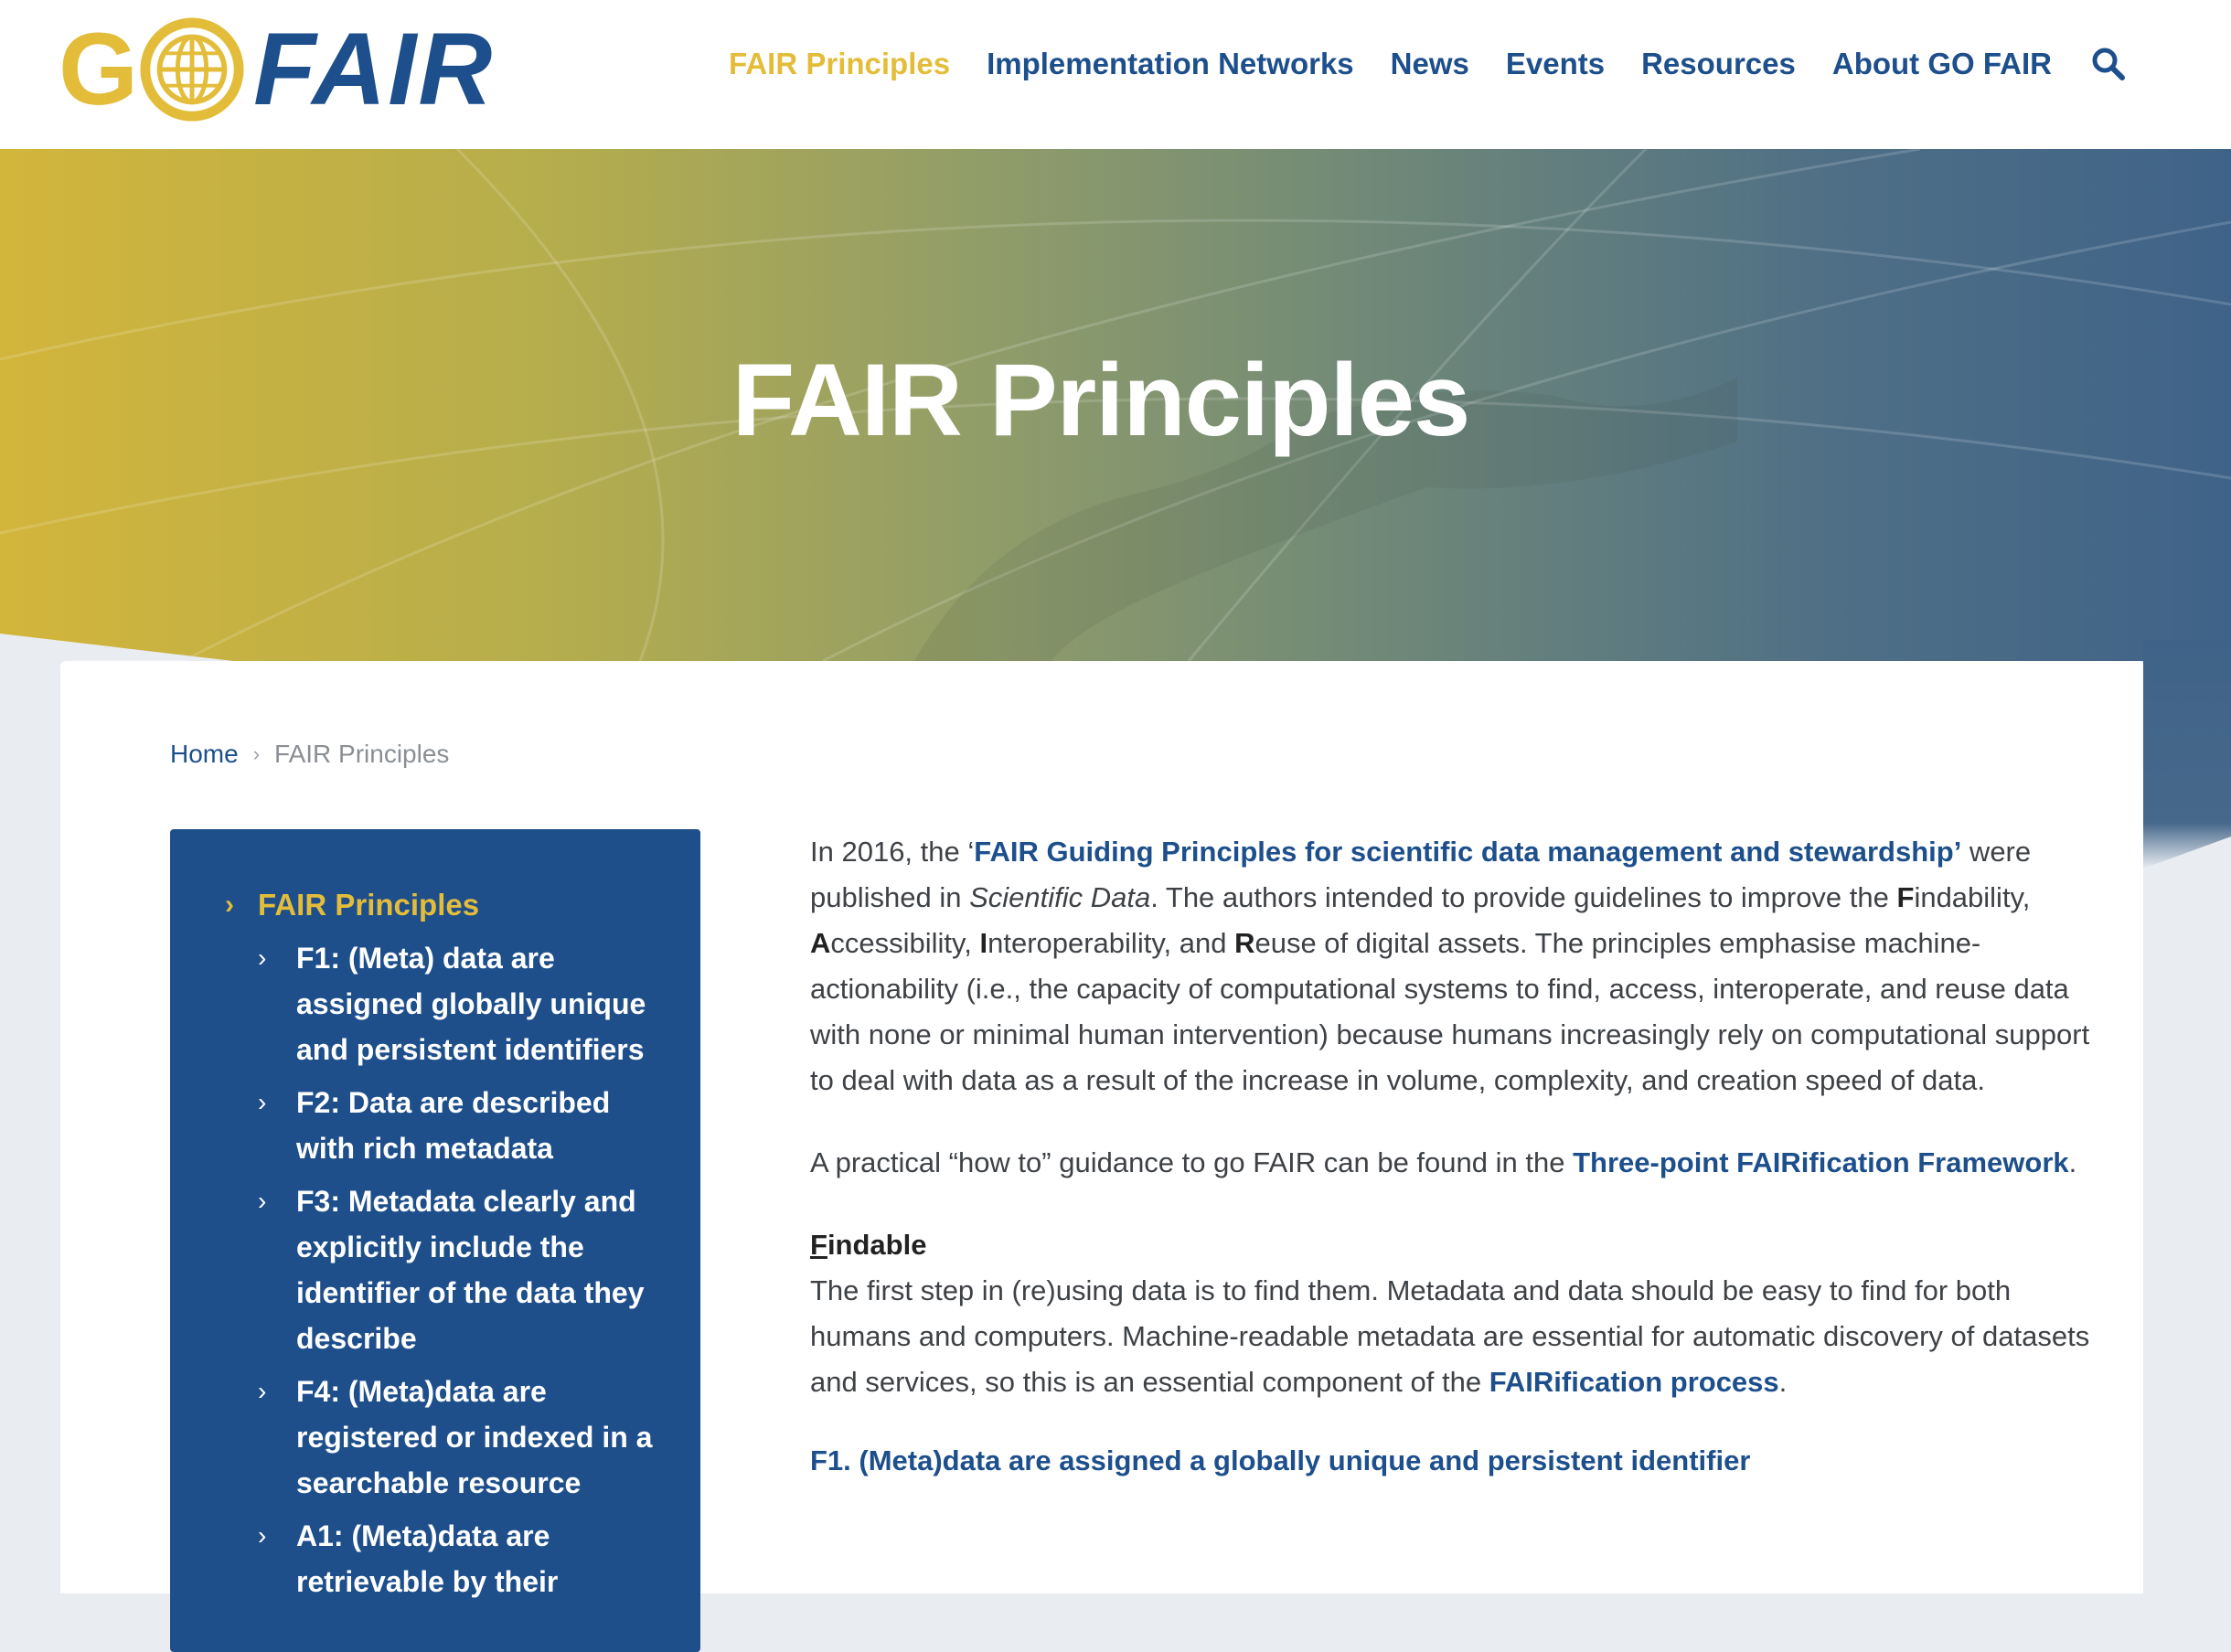 Image resolution: width=2231 pixels, height=1652 pixels. I want to click on page-title: FAIR Principles, so click(1101, 400).